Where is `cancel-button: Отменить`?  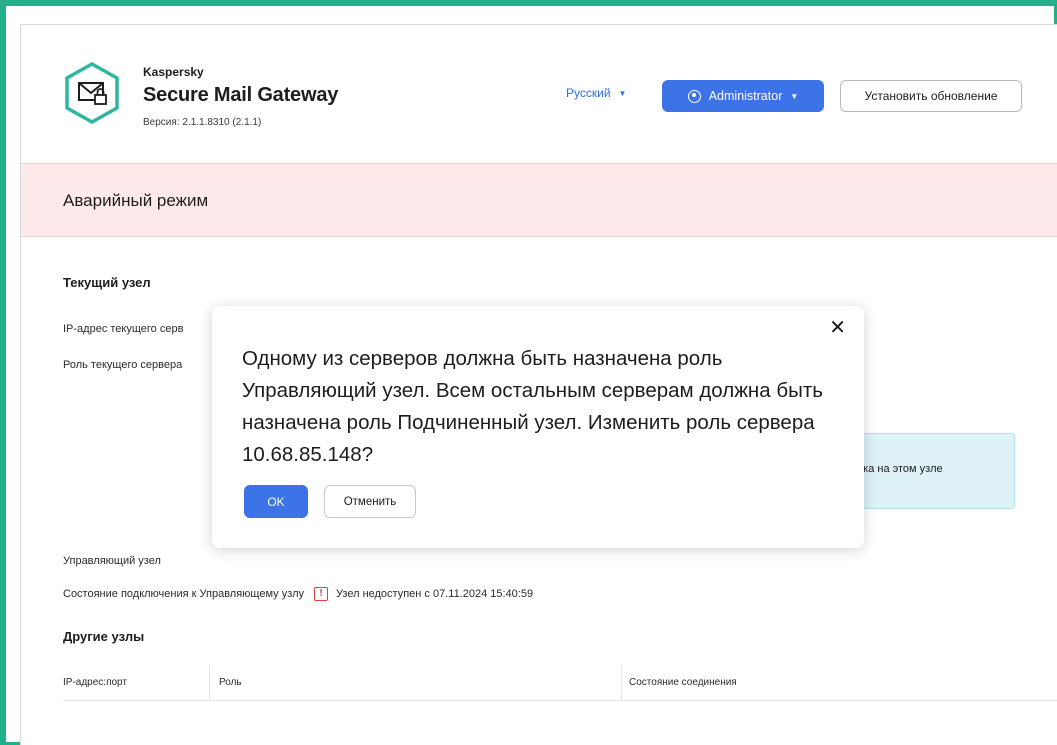
cancel-button: Отменить is located at coordinates (370, 501).